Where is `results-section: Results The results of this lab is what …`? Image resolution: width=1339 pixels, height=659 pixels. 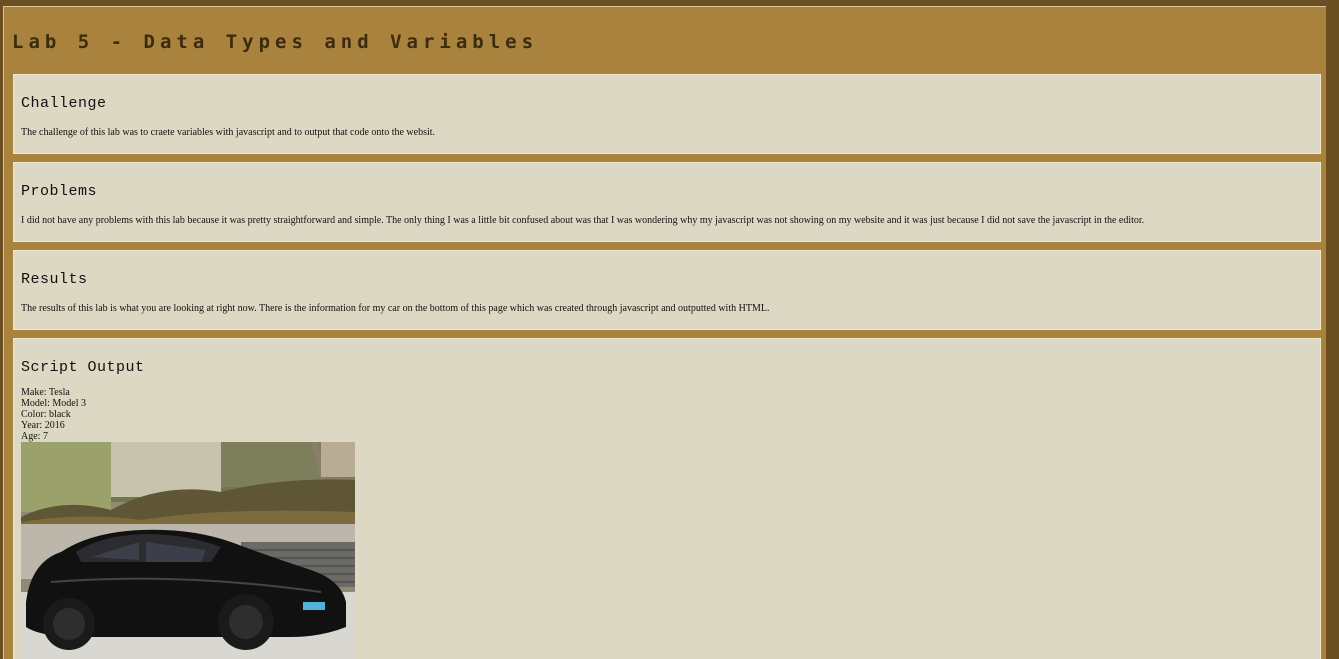
results-section: Results The results of this lab is what … is located at coordinates (667, 290).